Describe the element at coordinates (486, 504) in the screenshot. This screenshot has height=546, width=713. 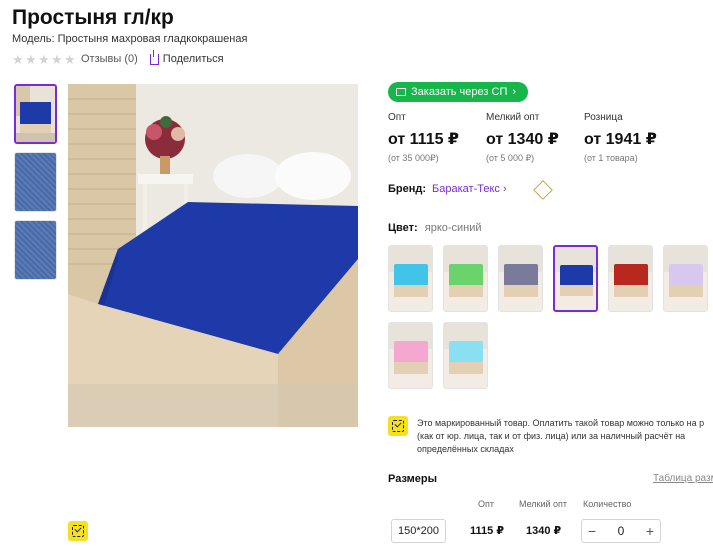
I see `size-header-opt: Опт` at that location.